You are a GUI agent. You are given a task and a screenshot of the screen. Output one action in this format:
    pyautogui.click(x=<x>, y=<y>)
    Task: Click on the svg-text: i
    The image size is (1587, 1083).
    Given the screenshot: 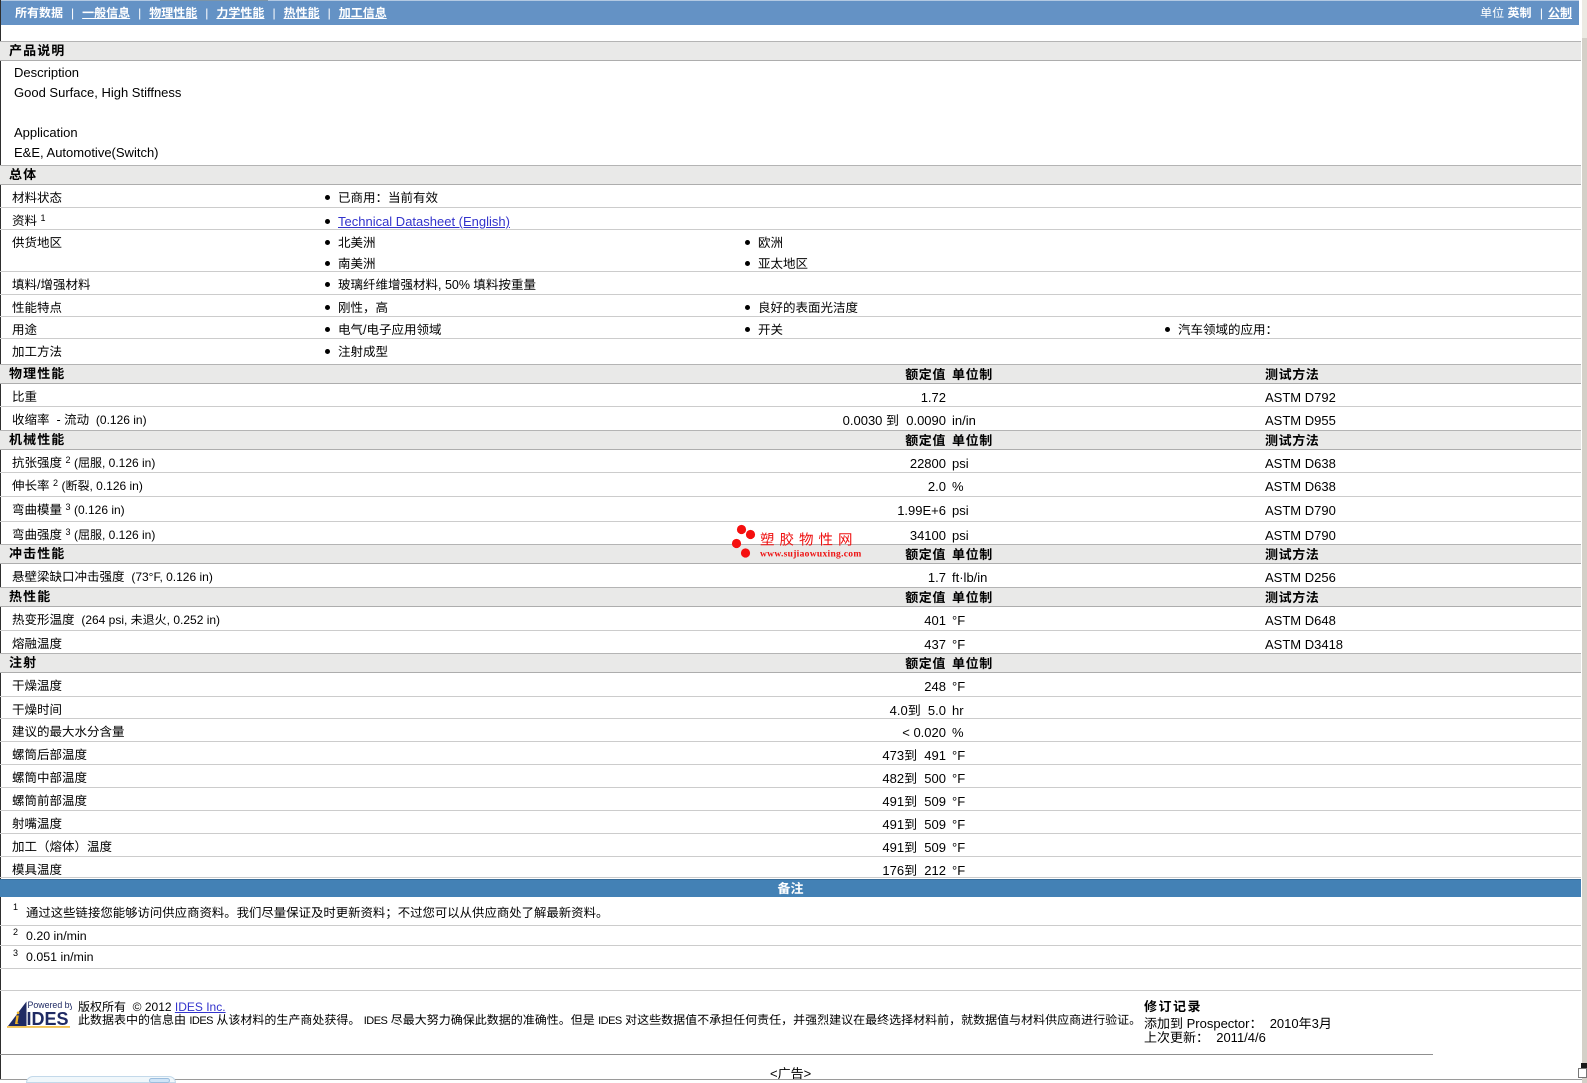 What is the action you would take?
    pyautogui.click(x=17, y=1018)
    